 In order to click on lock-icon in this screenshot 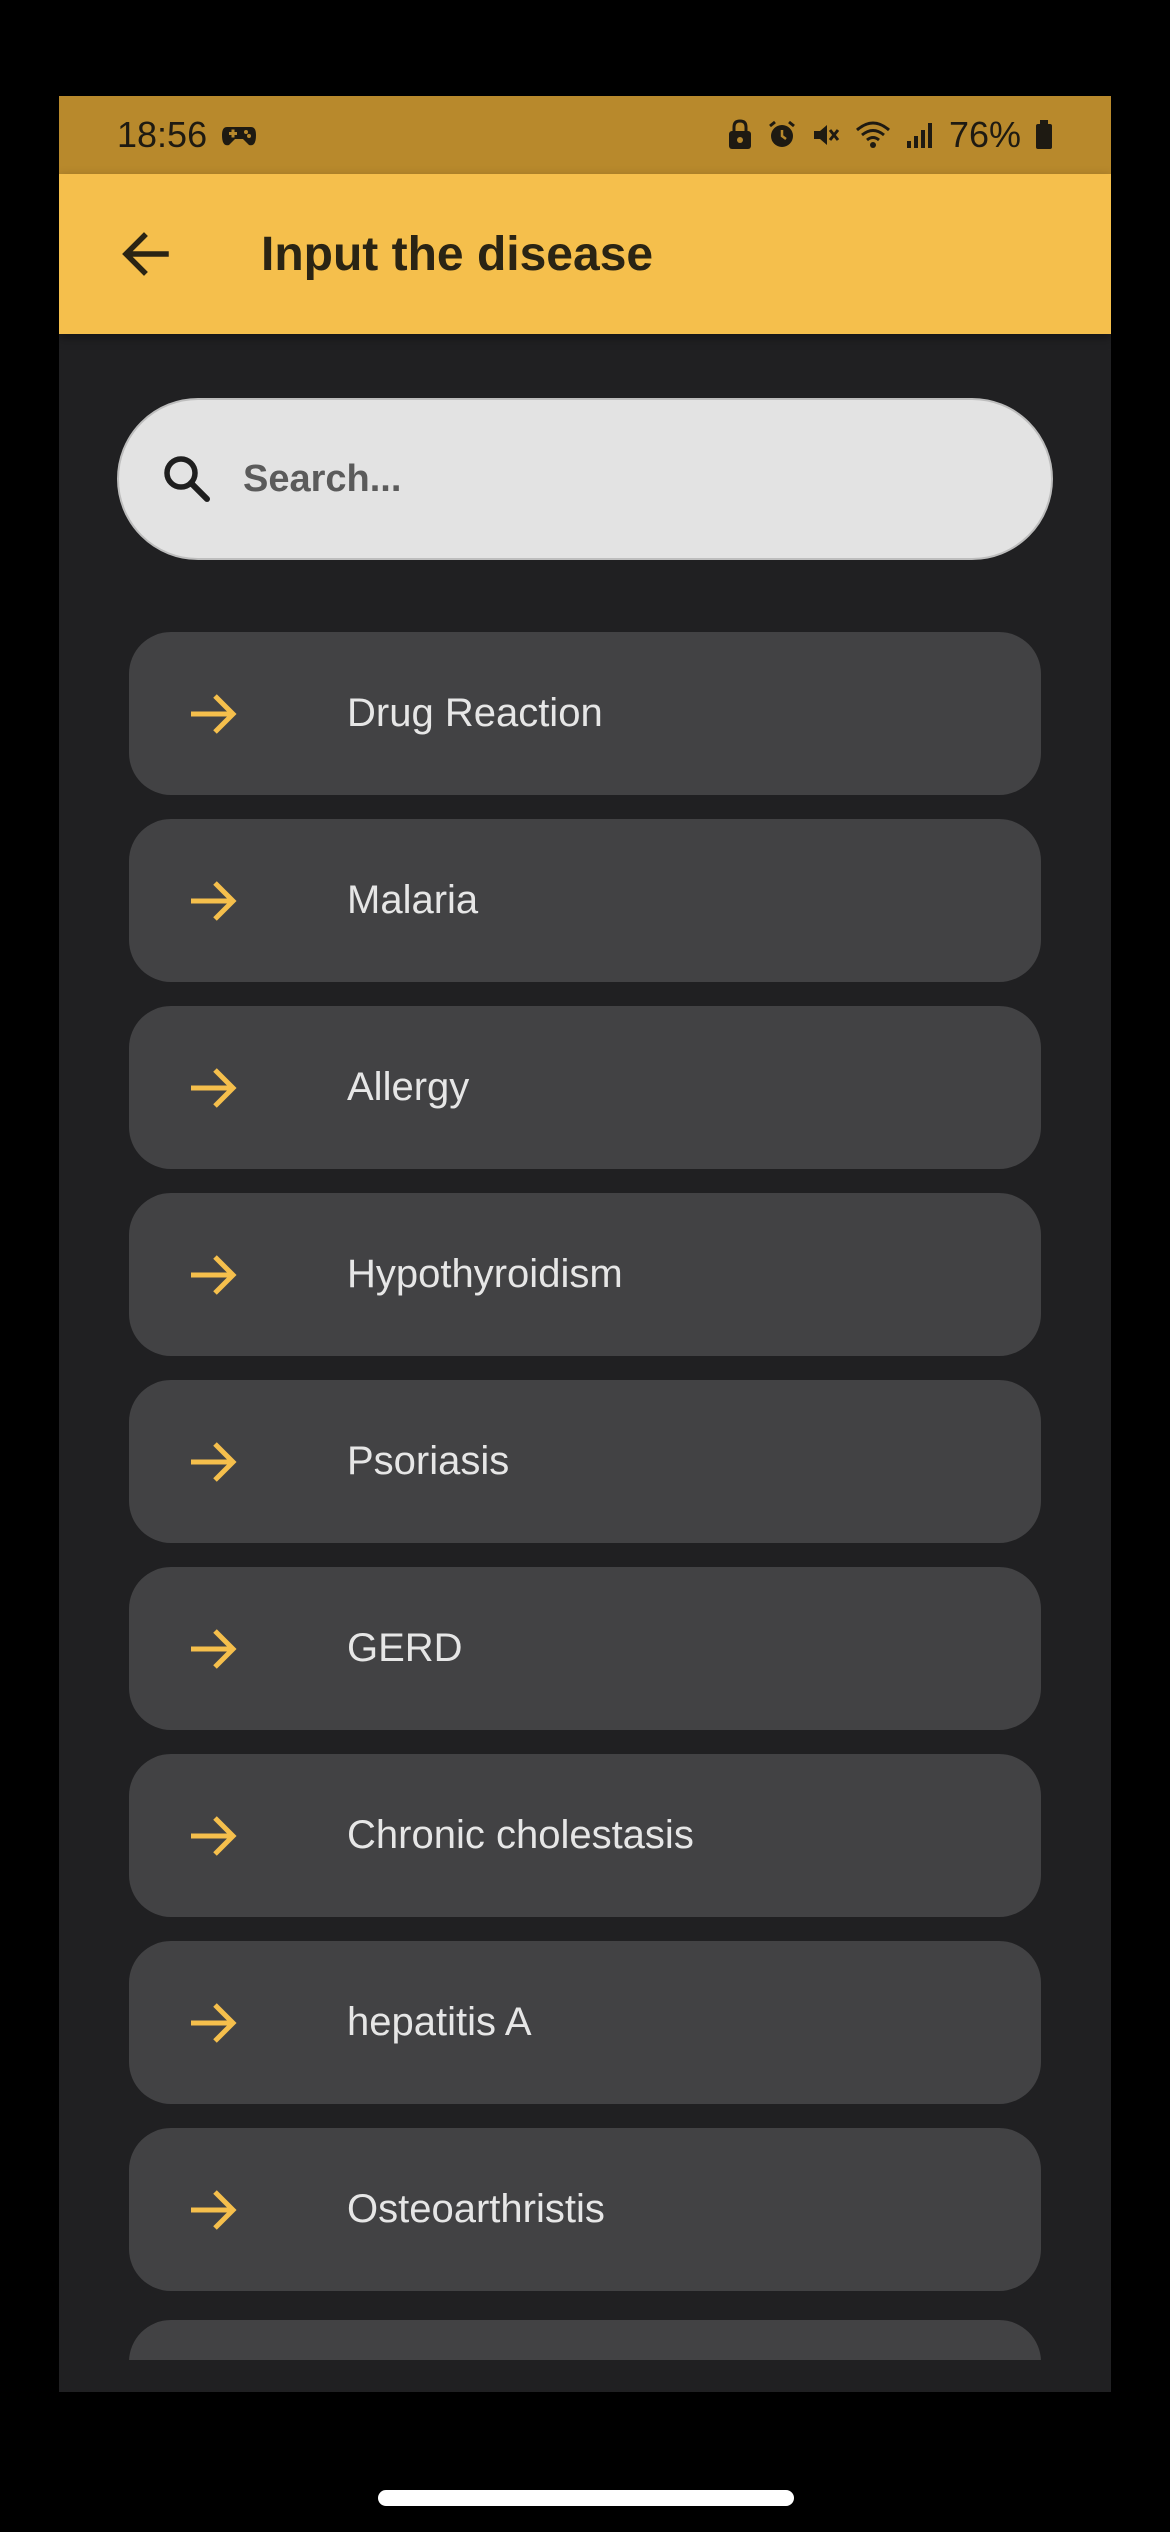, I will do `click(740, 135)`.